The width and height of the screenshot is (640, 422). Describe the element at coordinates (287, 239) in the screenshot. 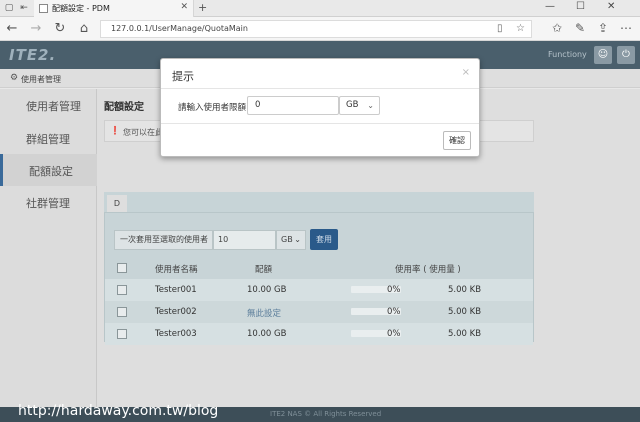

I see `batch-unit-value: GB` at that location.